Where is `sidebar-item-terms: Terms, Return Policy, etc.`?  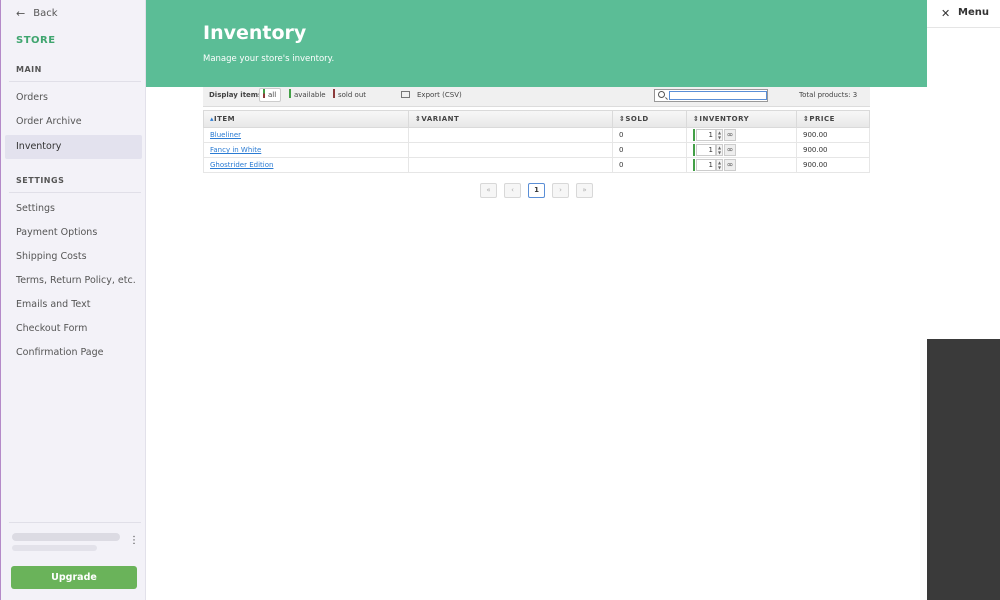 sidebar-item-terms: Terms, Return Policy, etc. is located at coordinates (73, 281).